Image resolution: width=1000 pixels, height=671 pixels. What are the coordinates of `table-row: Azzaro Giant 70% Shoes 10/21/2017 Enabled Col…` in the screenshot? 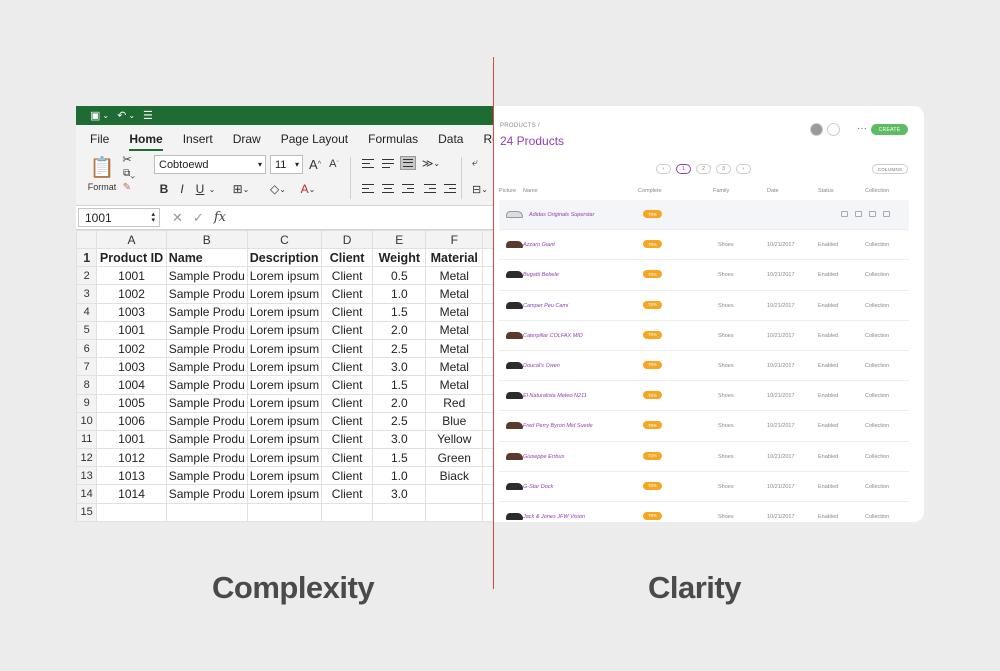 It's located at (704, 245).